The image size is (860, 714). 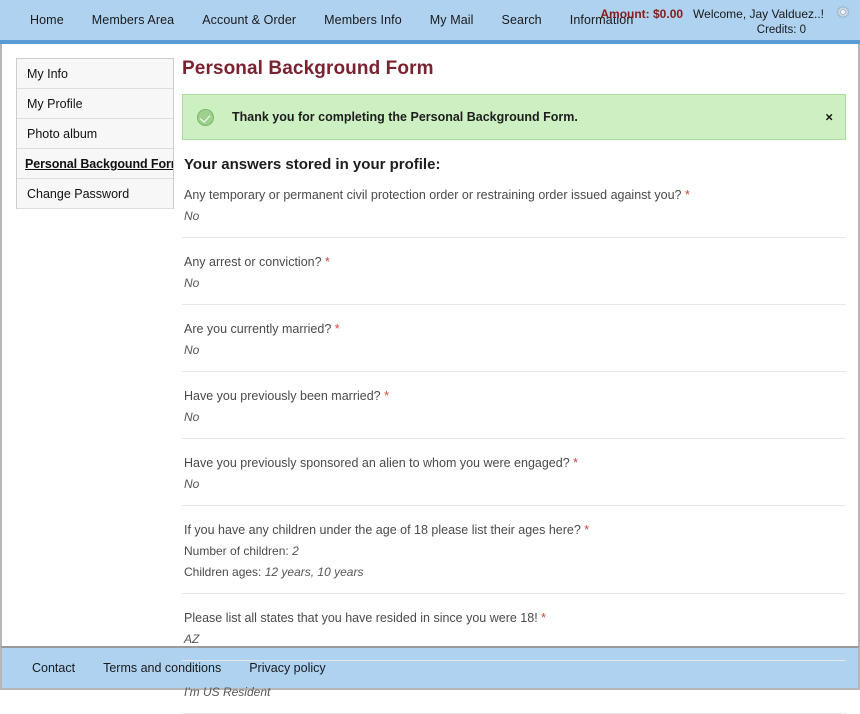 What do you see at coordinates (95, 74) in the screenshot?
I see `sidebar-item-my-info: My Info` at bounding box center [95, 74].